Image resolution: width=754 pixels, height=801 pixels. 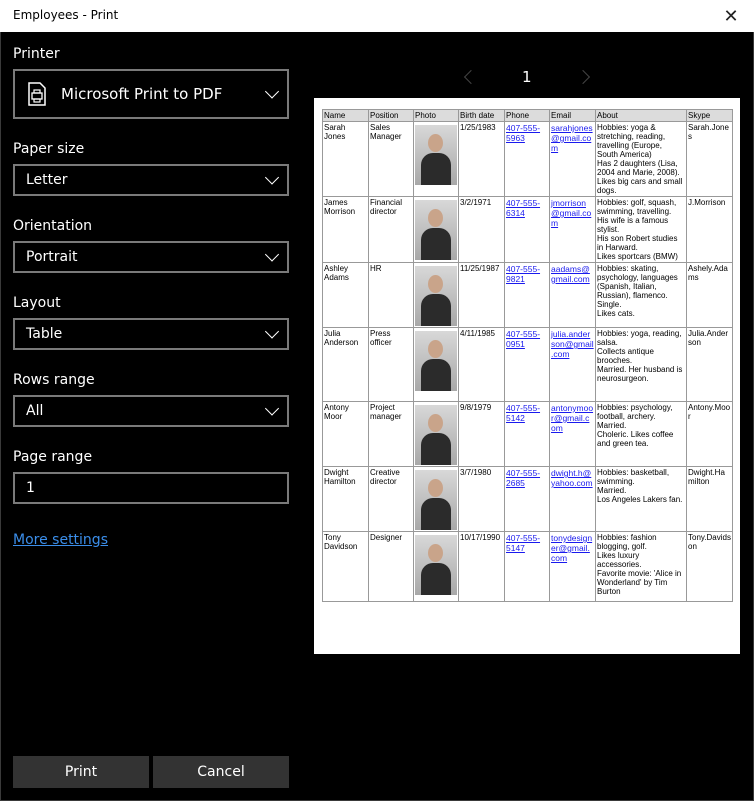 What do you see at coordinates (572, 229) in the screenshot?
I see `cell-email: jmorrison@gmail.com` at bounding box center [572, 229].